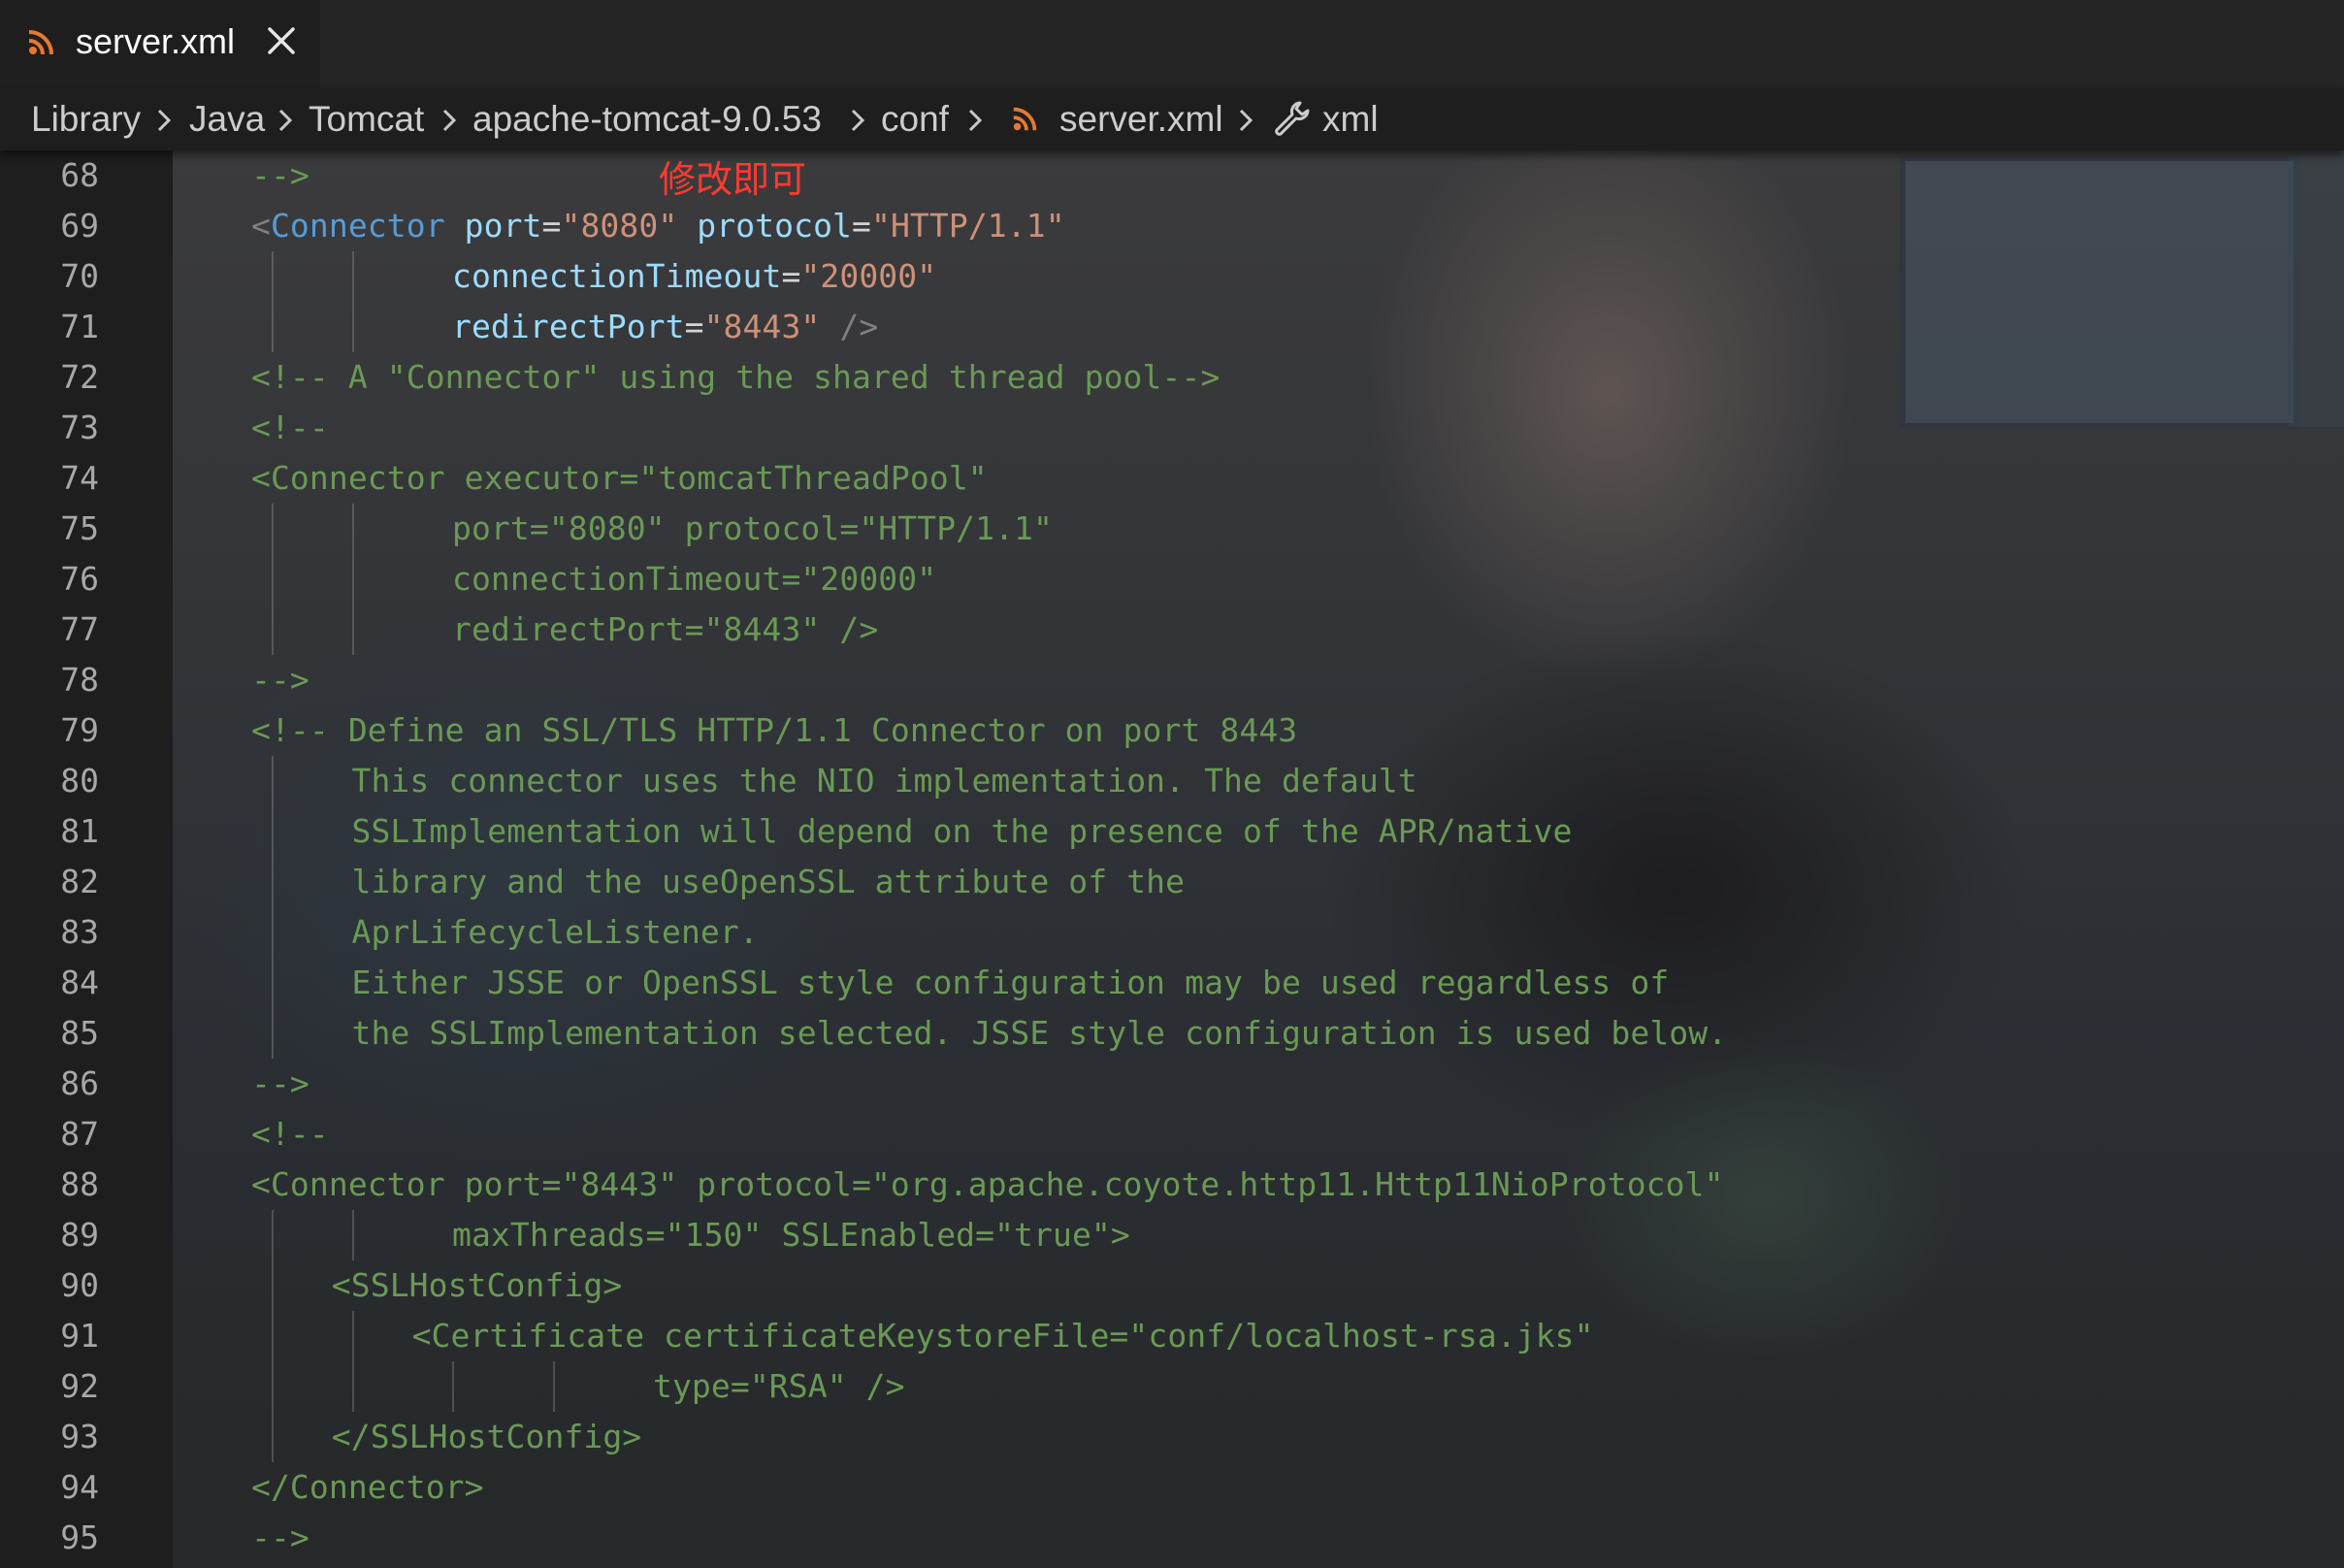  I want to click on line-number: 68, so click(79, 175).